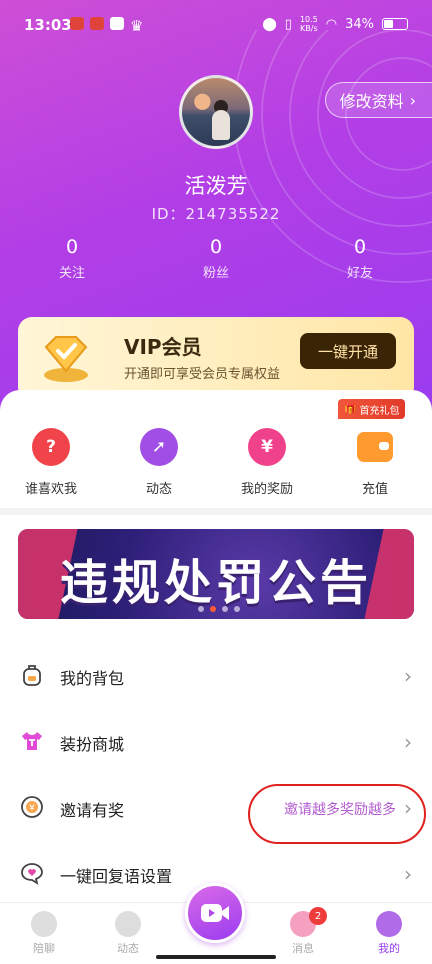 This screenshot has height=964, width=432. I want to click on notification-icons: ♛, so click(106, 26).